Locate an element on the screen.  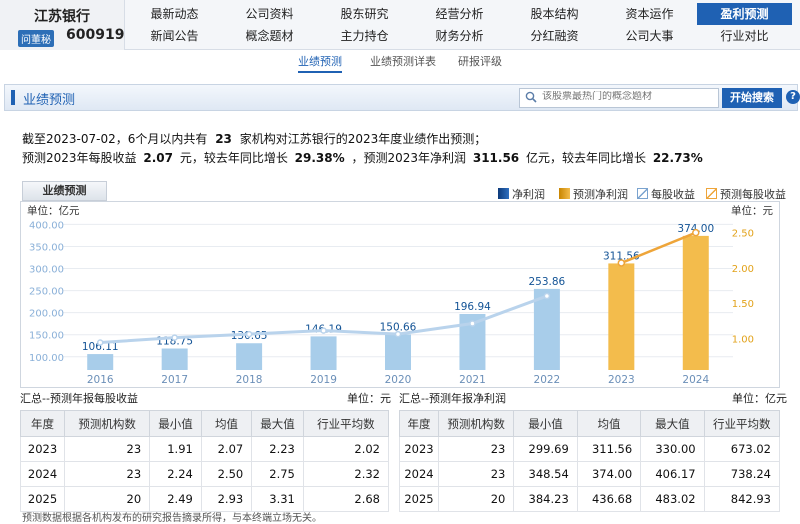
y-tick-label: 200.00 is located at coordinates (46, 314).